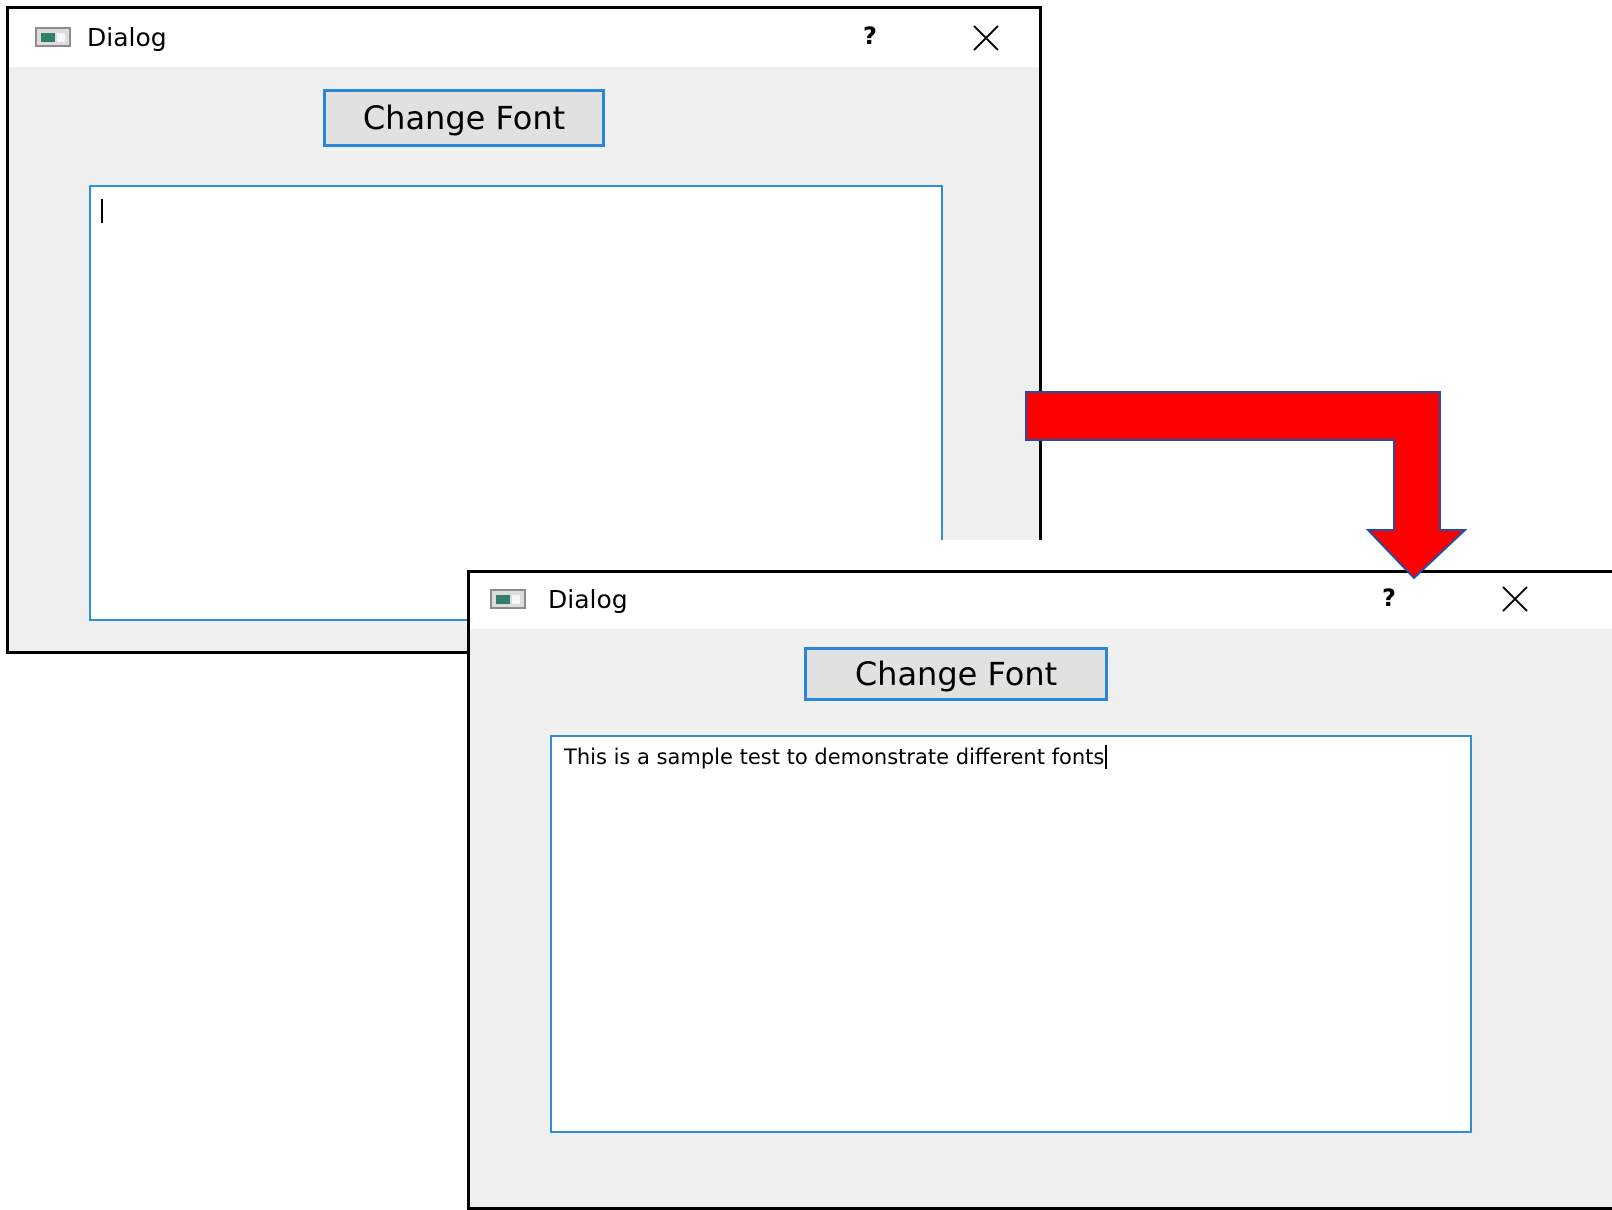 This screenshot has width=1612, height=1210. What do you see at coordinates (1246, 485) in the screenshot?
I see `arrow-shape` at bounding box center [1246, 485].